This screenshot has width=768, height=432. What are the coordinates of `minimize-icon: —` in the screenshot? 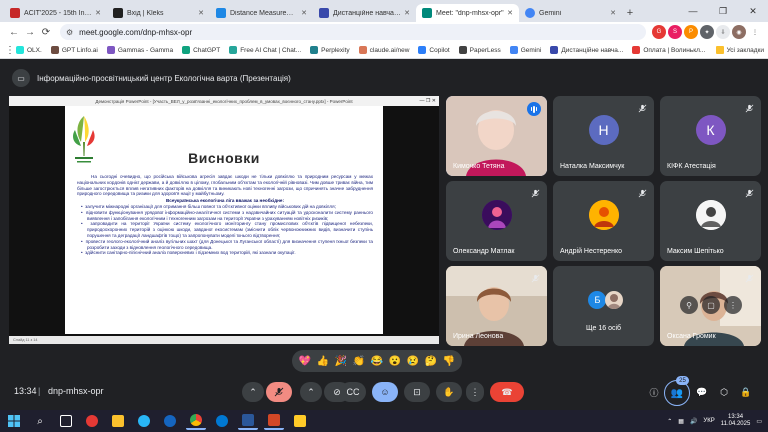 It's located at (693, 11).